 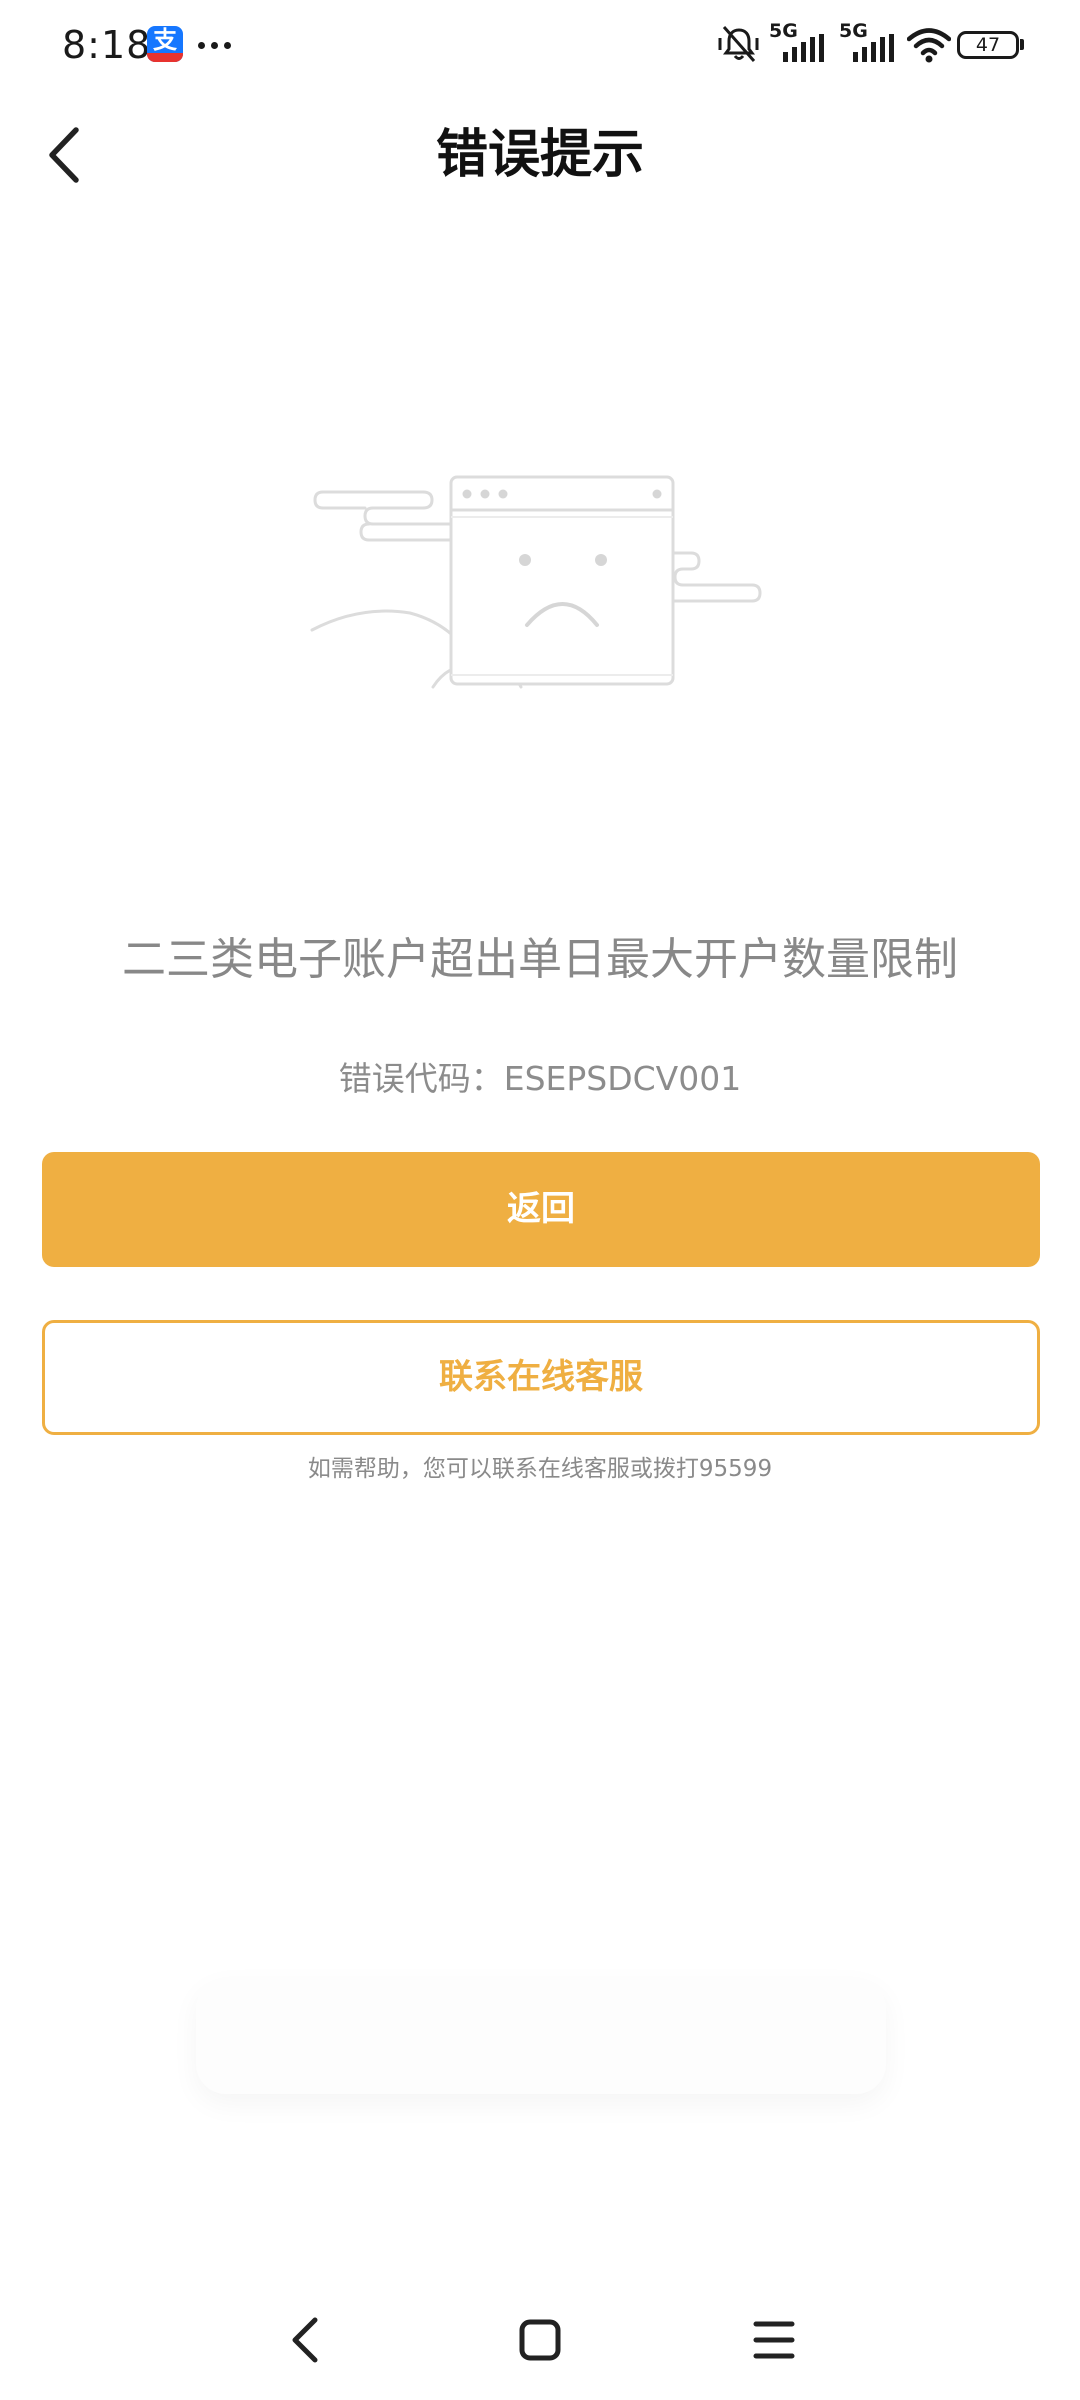 I want to click on nav-back-button, so click(x=307, y=2340).